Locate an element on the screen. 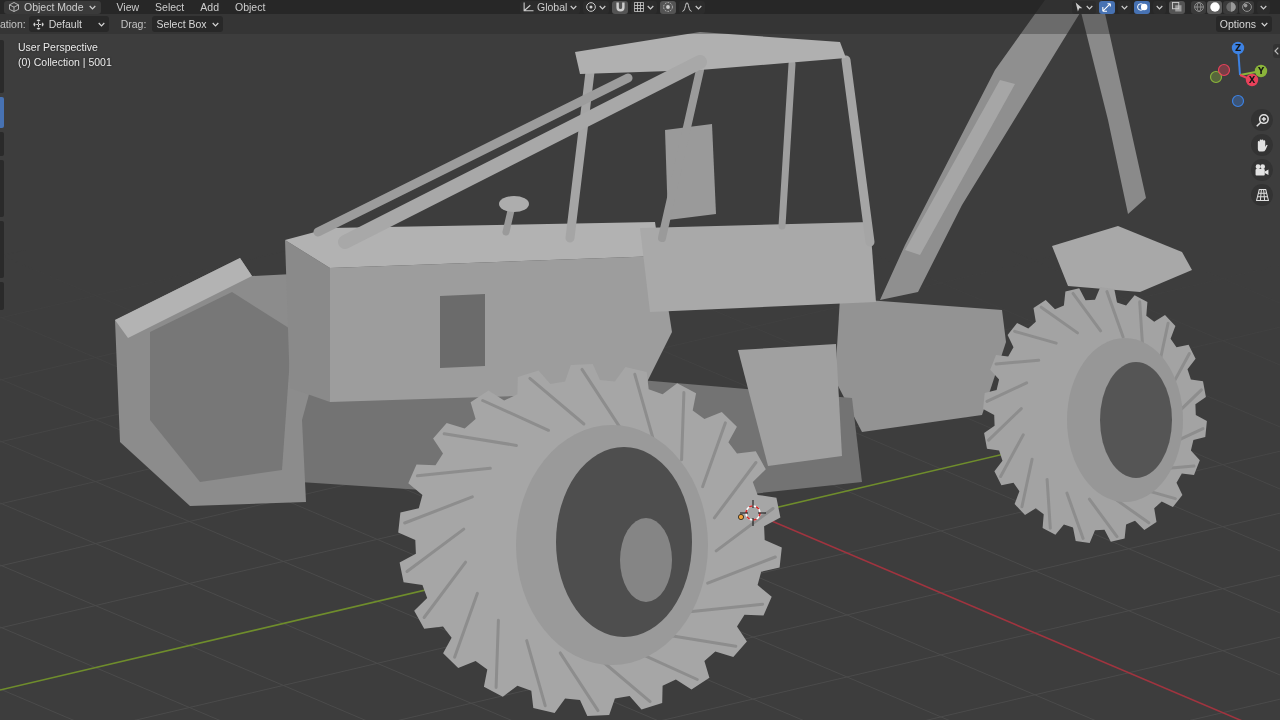  target-icon is located at coordinates (591, 7).